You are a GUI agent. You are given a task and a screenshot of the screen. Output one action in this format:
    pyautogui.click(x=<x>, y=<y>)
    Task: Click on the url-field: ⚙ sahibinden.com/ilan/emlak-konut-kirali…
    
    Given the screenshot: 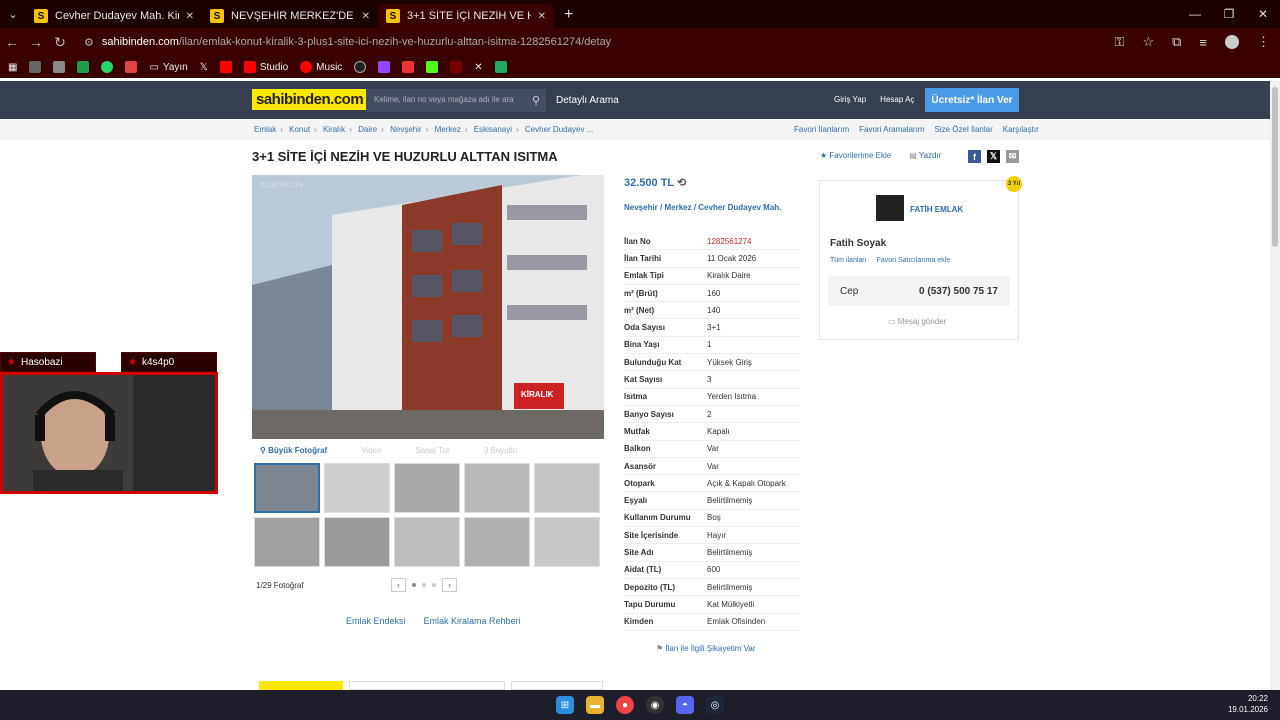 What is the action you would take?
    pyautogui.click(x=599, y=42)
    